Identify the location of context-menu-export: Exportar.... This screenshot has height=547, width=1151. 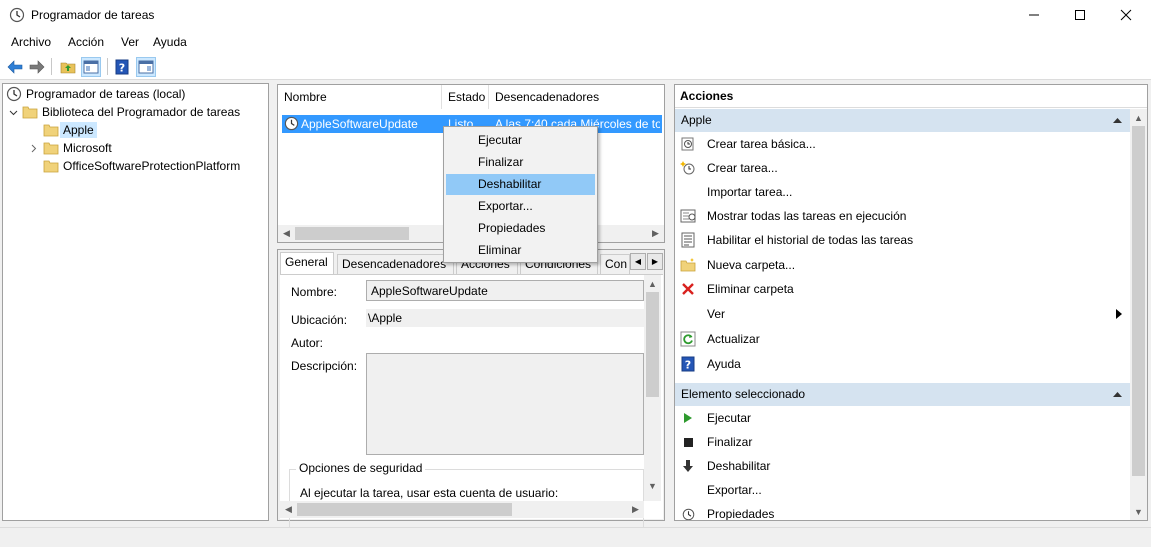
(520, 206).